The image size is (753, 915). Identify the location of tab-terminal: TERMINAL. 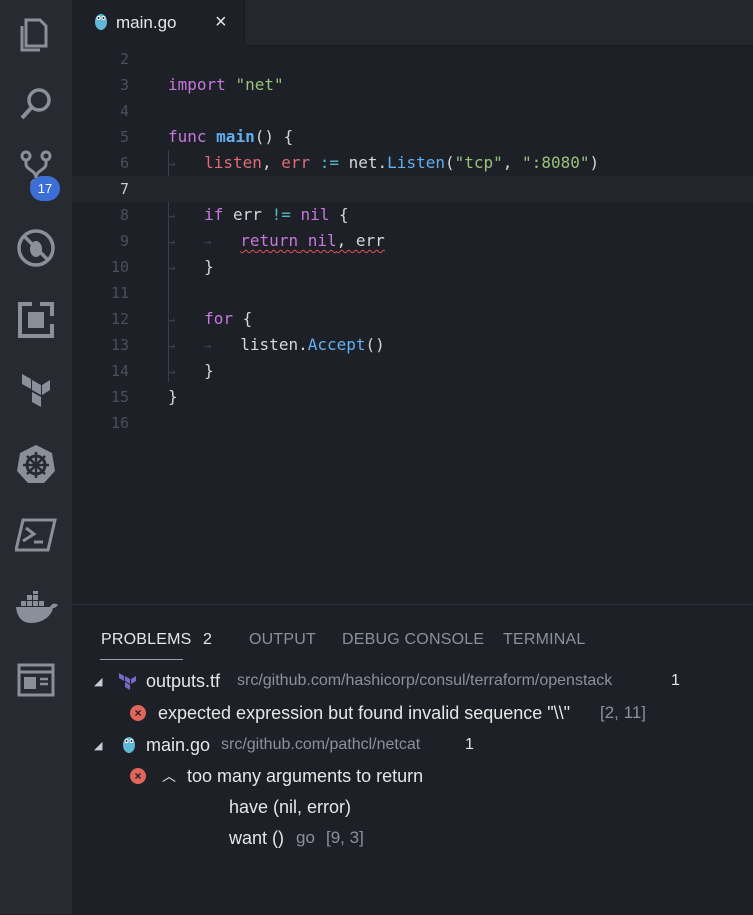
(544, 640).